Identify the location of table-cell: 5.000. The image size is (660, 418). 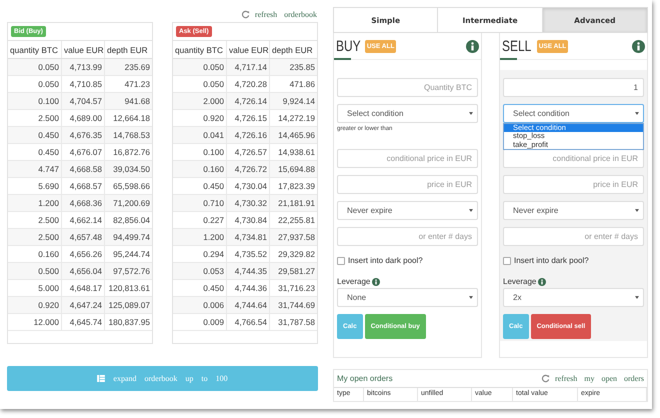
(35, 288).